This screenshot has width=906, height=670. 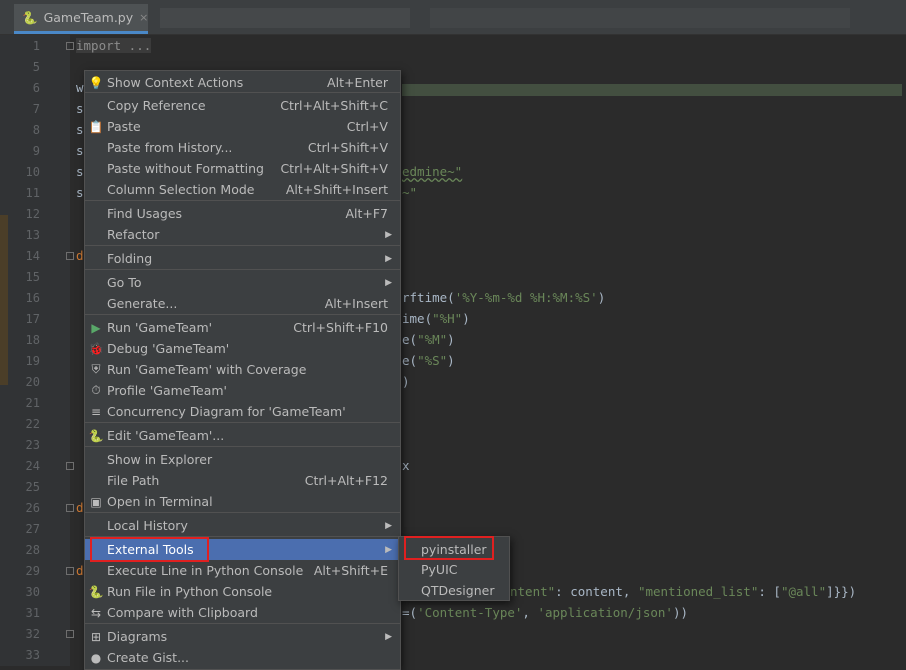 I want to click on menu-item-shortcut: Ctrl+Alt+Shift+C, so click(x=334, y=105).